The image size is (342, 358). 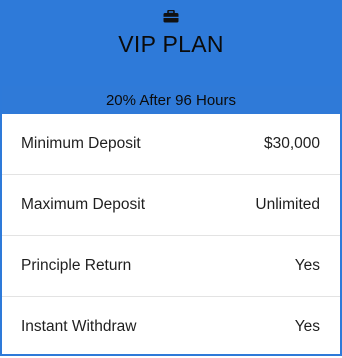 What do you see at coordinates (291, 143) in the screenshot?
I see `detail-value: $30,000` at bounding box center [291, 143].